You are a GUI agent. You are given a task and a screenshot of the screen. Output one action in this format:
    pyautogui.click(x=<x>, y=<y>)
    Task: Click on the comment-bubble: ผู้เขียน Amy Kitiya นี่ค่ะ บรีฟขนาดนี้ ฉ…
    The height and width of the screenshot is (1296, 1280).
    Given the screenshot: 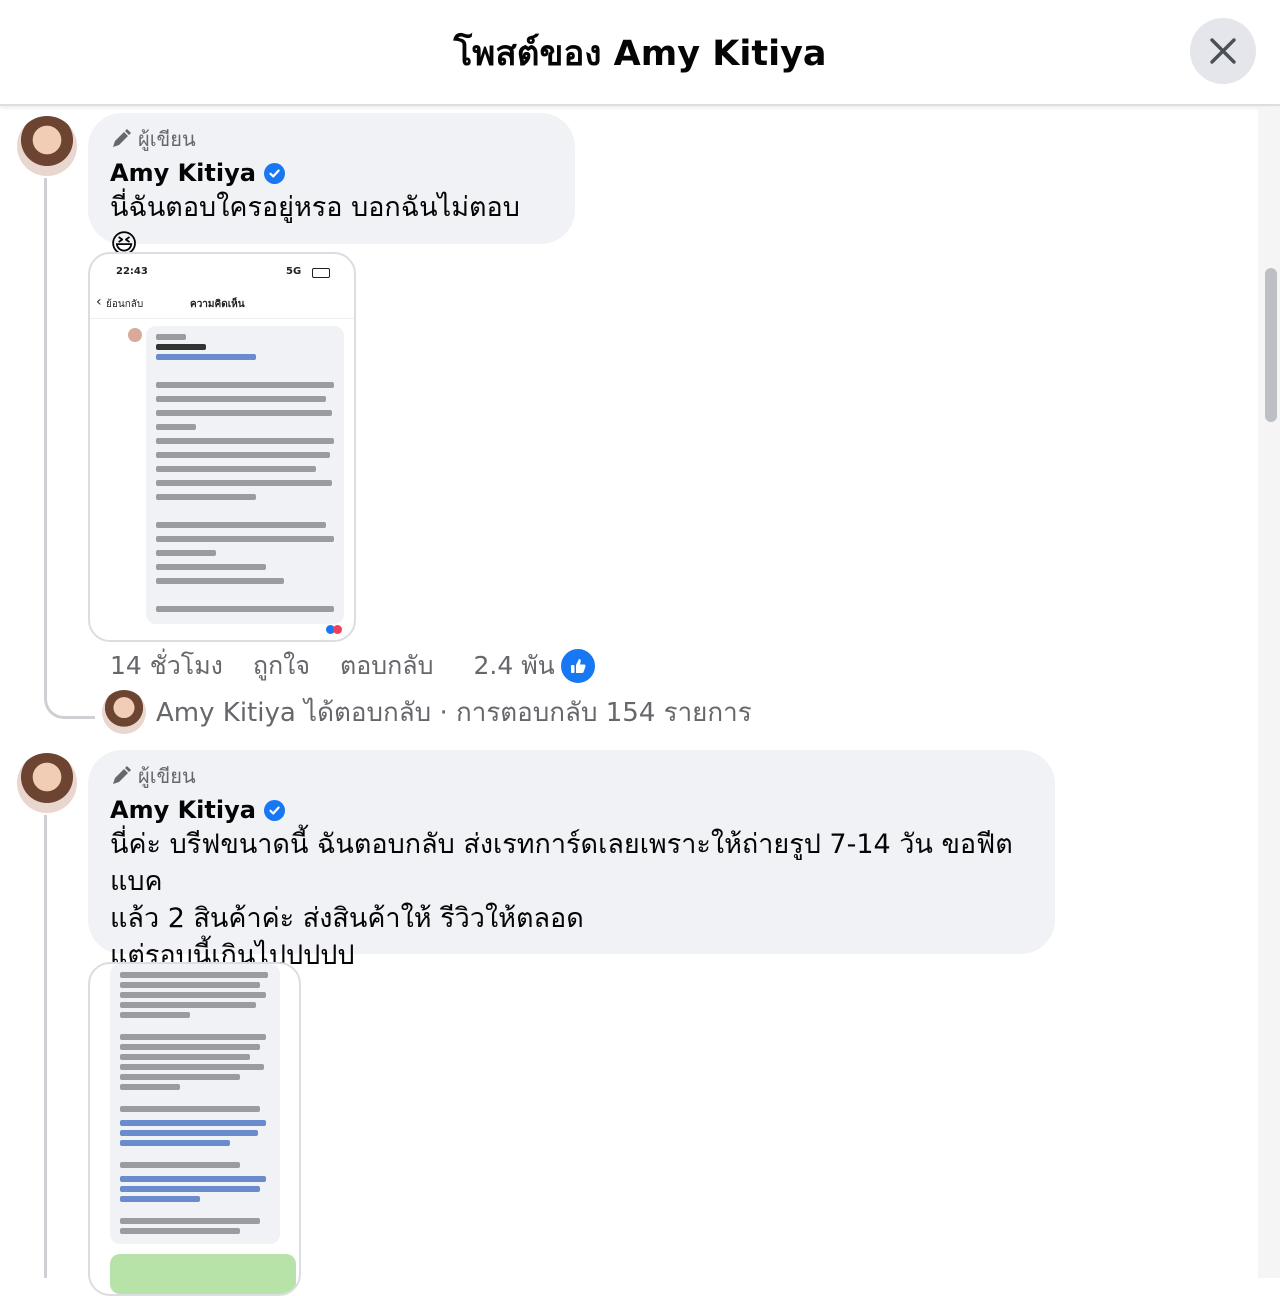 What is the action you would take?
    pyautogui.click(x=571, y=860)
    